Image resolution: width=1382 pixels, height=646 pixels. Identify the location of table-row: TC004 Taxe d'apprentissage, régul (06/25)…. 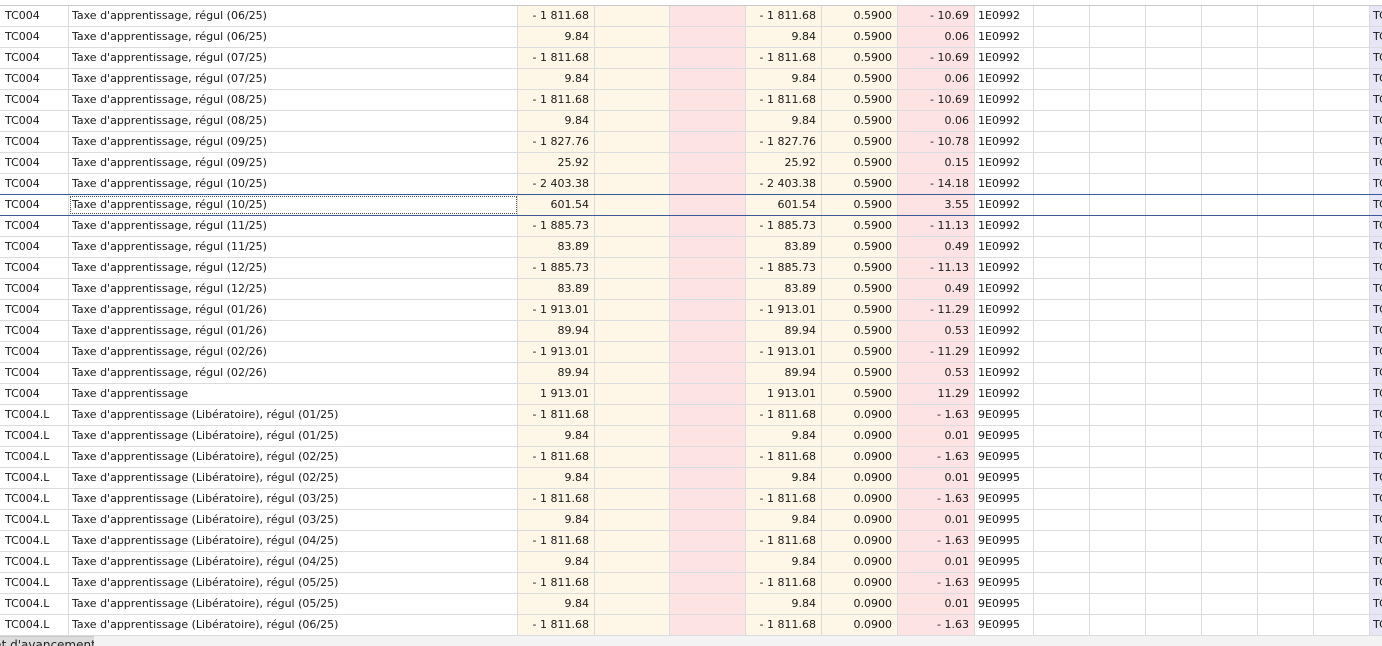
(691, 16).